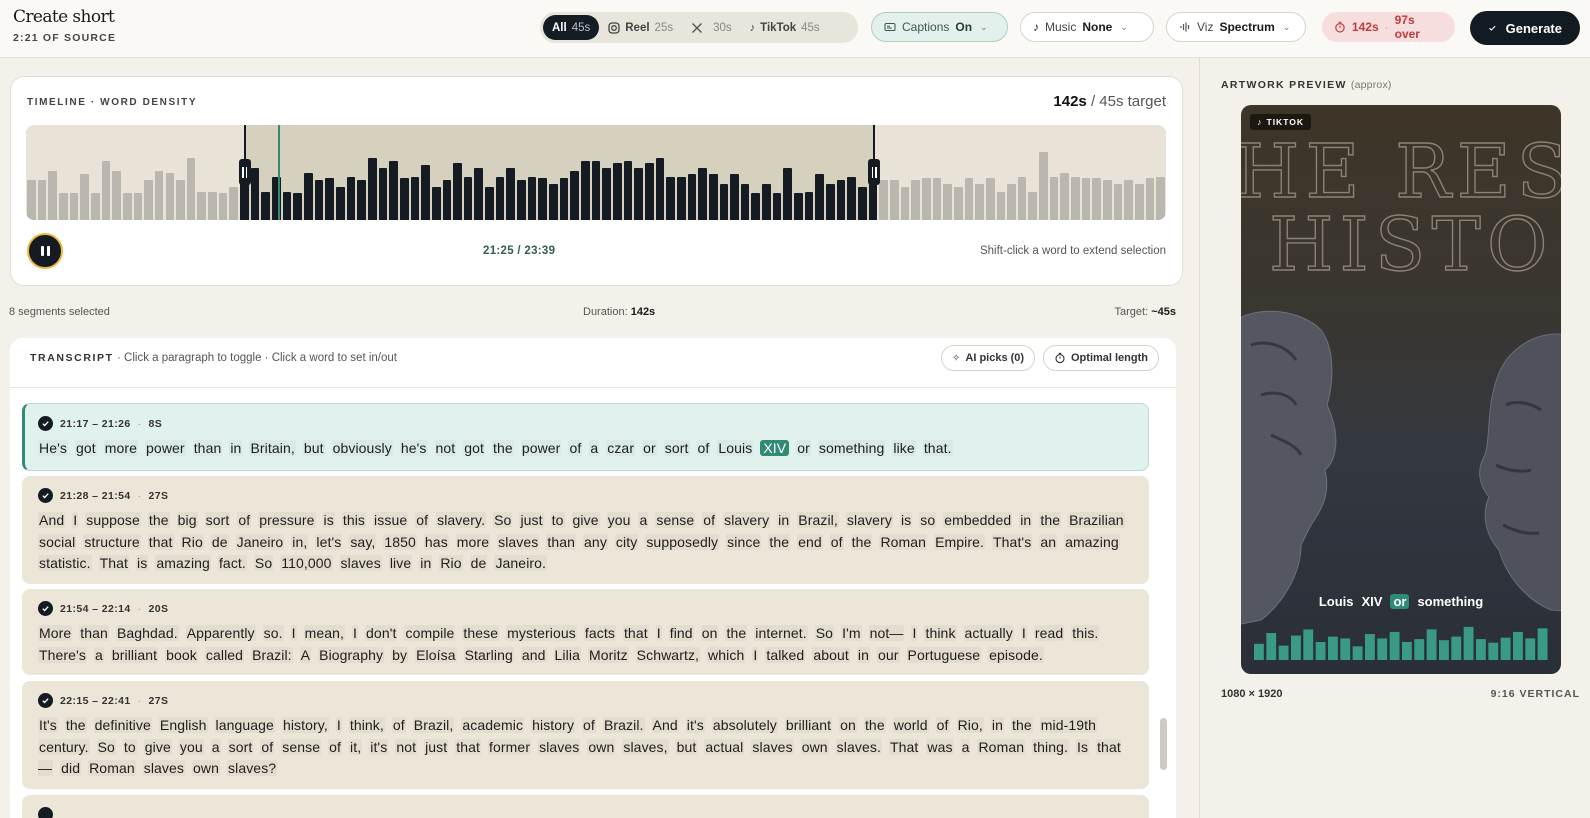 The height and width of the screenshot is (818, 1590). What do you see at coordinates (111, 542) in the screenshot?
I see `transcript-word: structure` at bounding box center [111, 542].